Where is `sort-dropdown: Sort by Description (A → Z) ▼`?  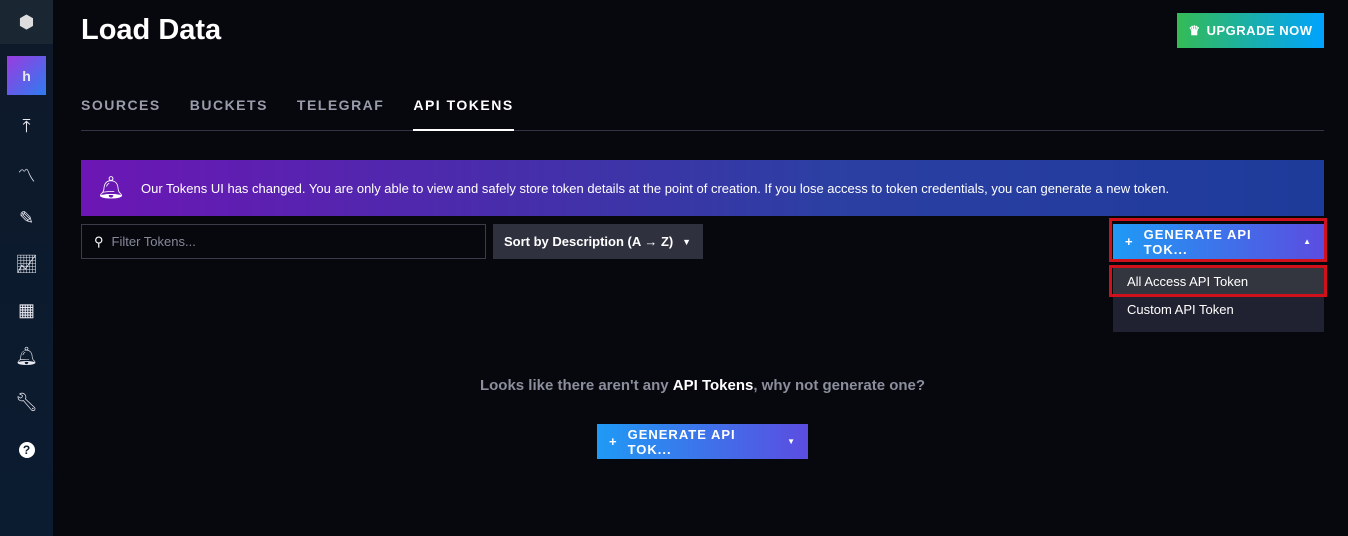
sort-dropdown: Sort by Description (A → Z) ▼ is located at coordinates (598, 241).